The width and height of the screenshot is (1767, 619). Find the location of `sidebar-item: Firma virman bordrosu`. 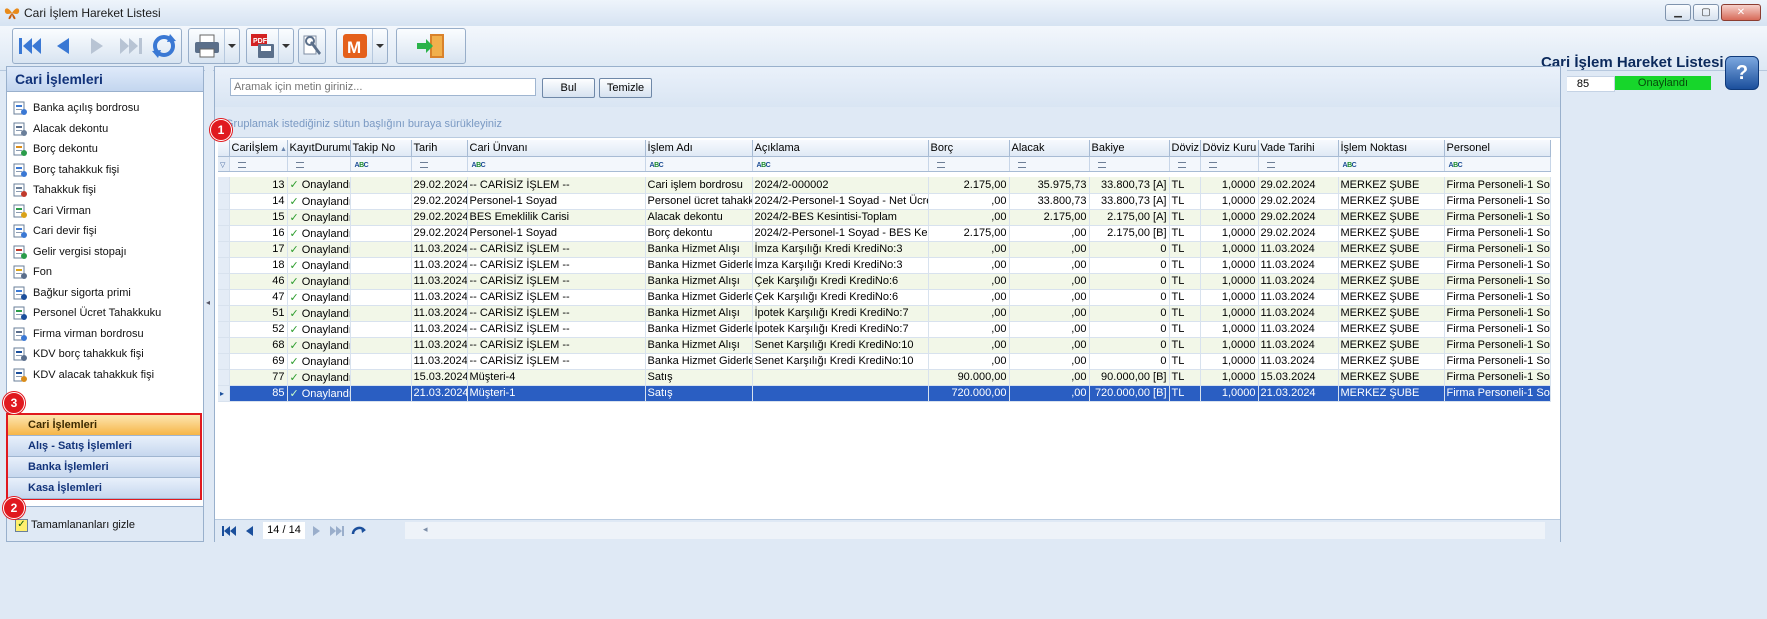

sidebar-item: Firma virman bordrosu is located at coordinates (105, 334).